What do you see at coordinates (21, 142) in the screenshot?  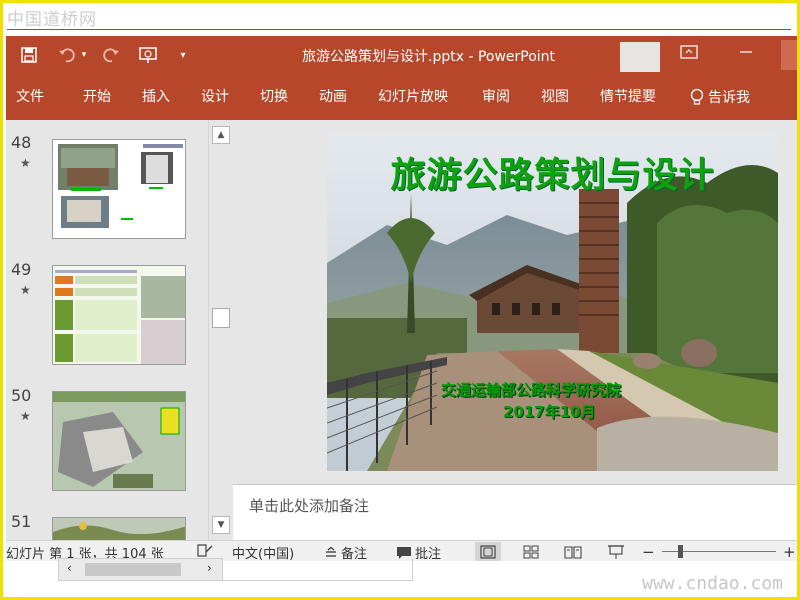 I see `thumbnail-number: 48` at bounding box center [21, 142].